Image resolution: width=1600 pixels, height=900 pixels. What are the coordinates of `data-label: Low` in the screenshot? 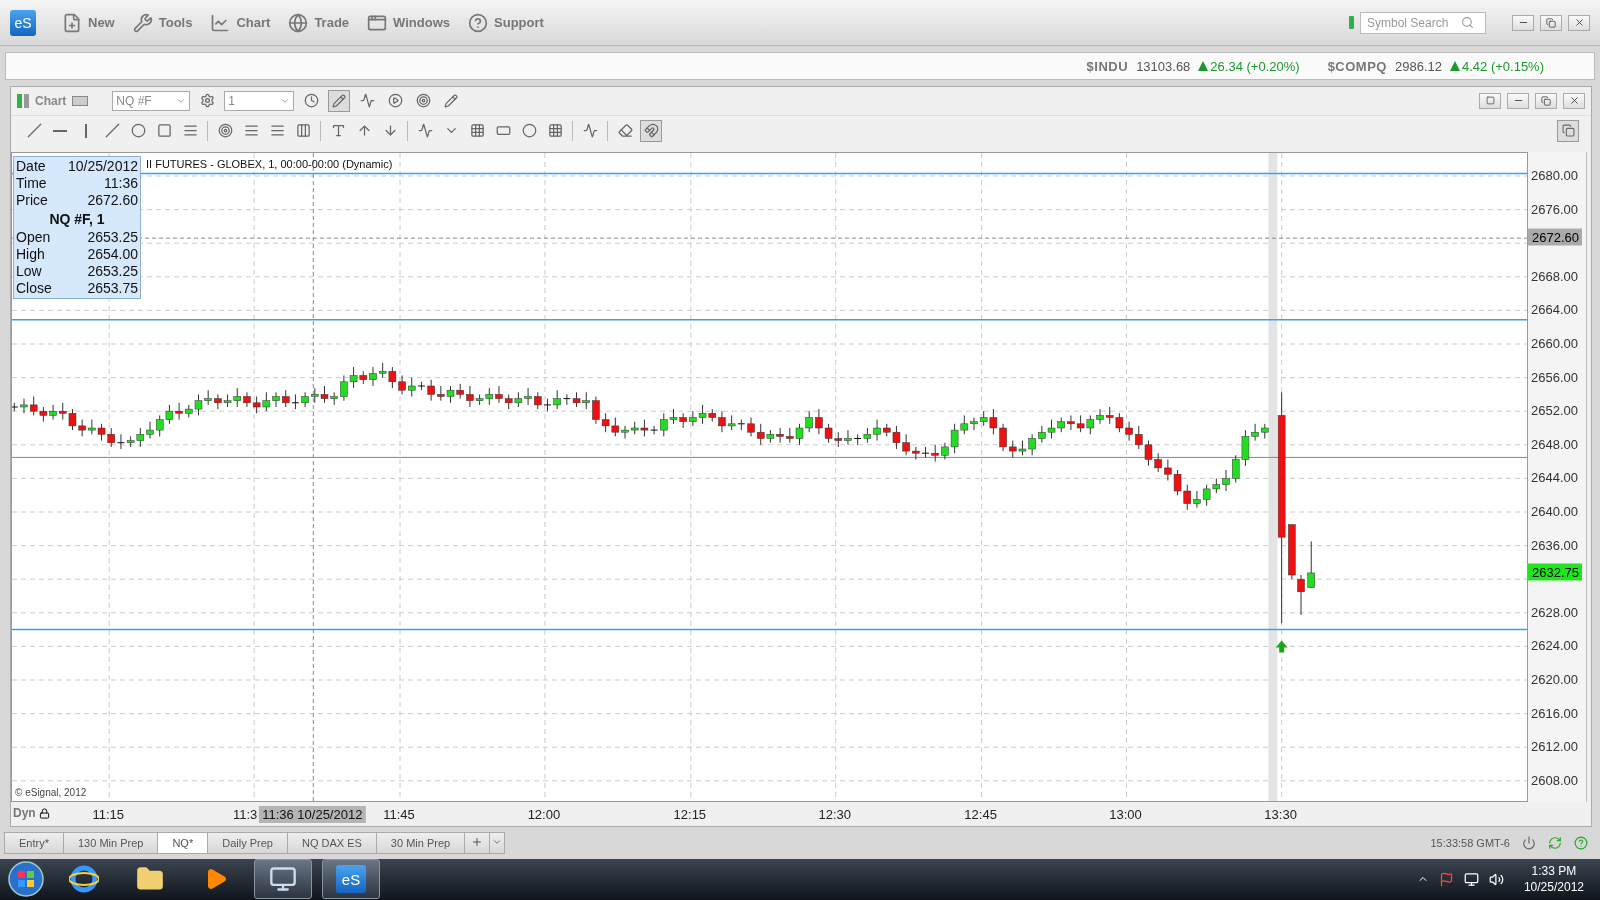 It's located at (29, 271).